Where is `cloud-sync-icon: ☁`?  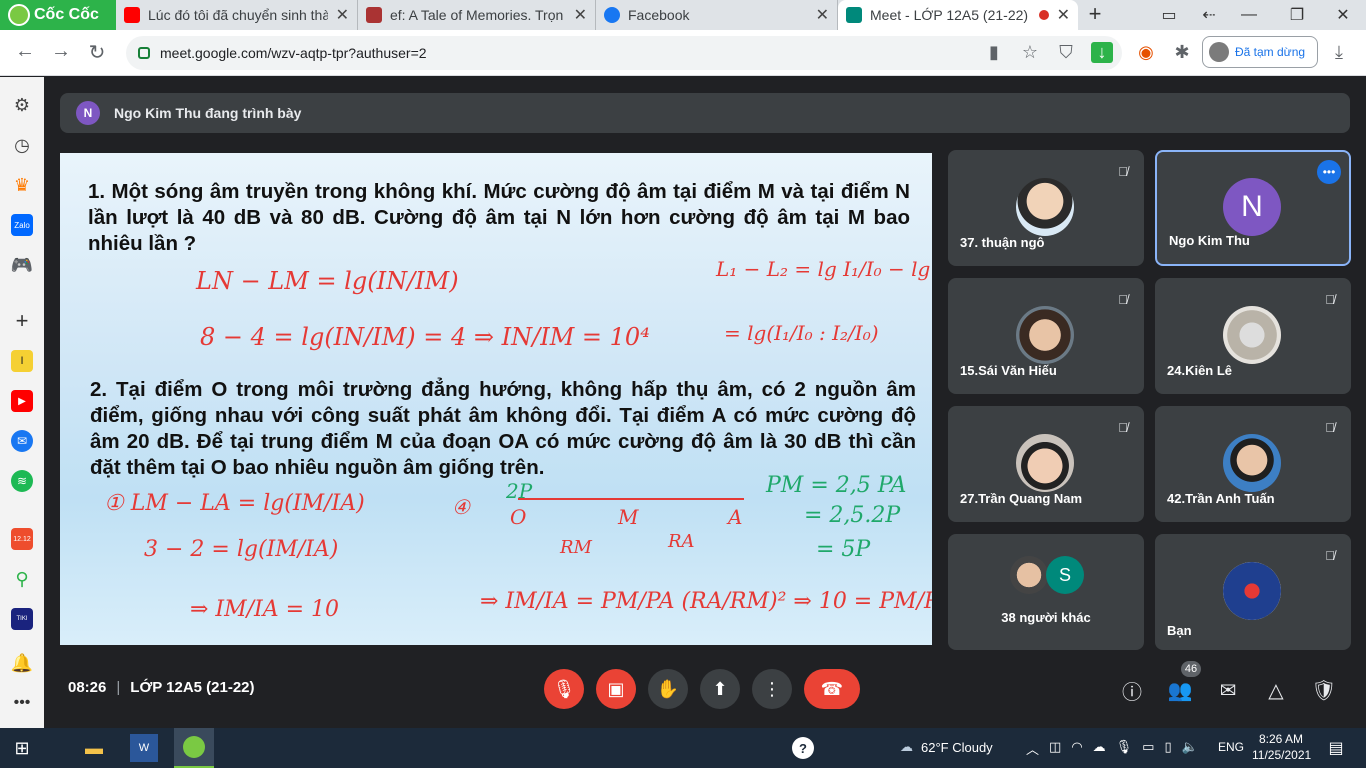 cloud-sync-icon: ☁ is located at coordinates (1099, 748).